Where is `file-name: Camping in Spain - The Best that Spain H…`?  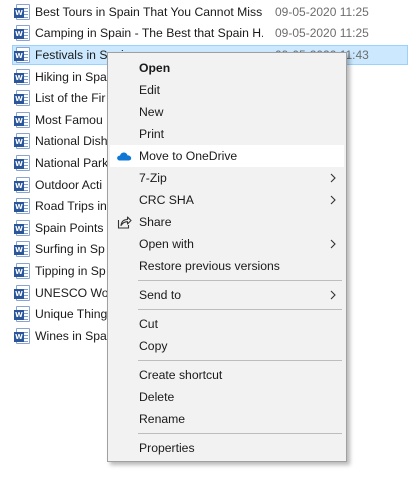
file-name: Camping in Spain - The Best that Spain H… is located at coordinates (149, 33).